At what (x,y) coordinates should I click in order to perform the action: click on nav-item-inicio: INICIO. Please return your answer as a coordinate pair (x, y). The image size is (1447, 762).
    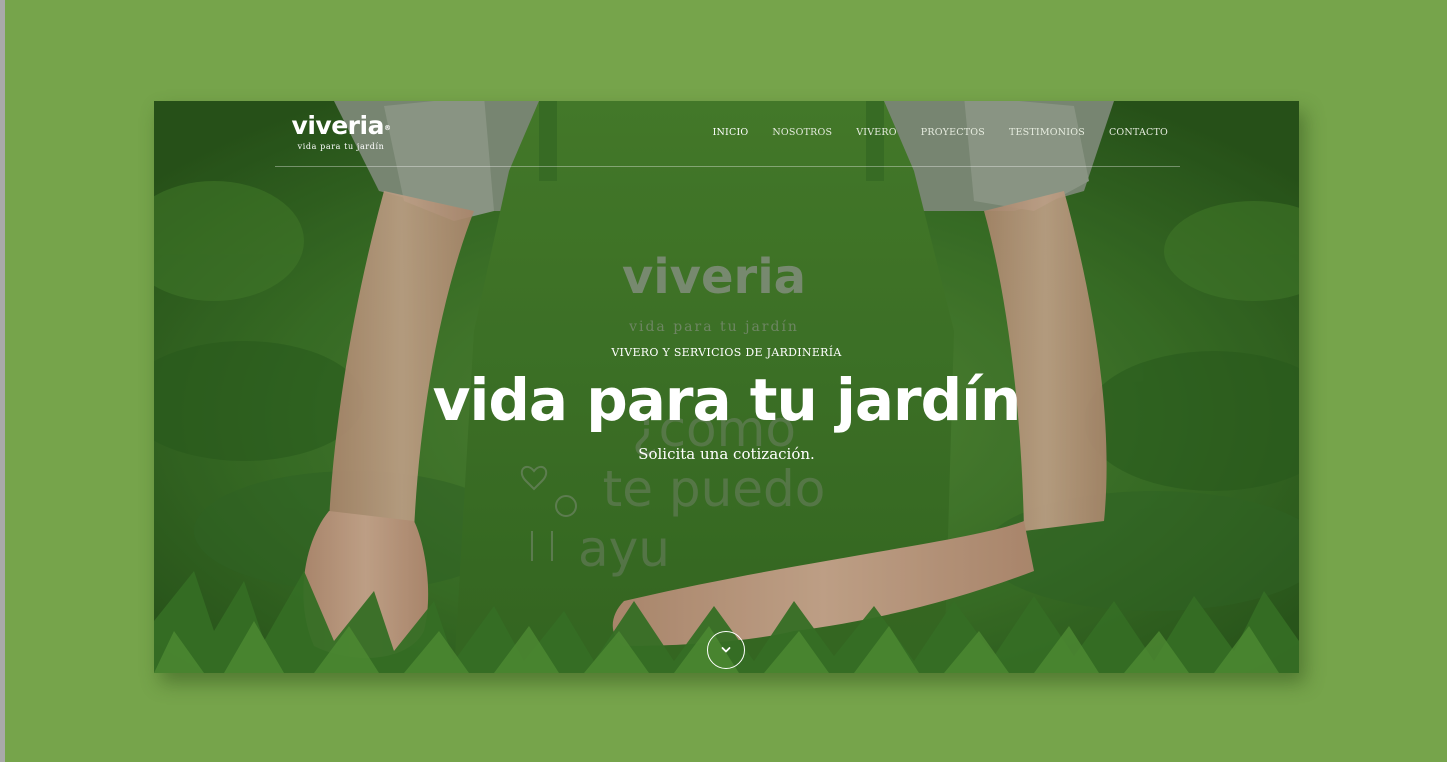
    Looking at the image, I should click on (731, 132).